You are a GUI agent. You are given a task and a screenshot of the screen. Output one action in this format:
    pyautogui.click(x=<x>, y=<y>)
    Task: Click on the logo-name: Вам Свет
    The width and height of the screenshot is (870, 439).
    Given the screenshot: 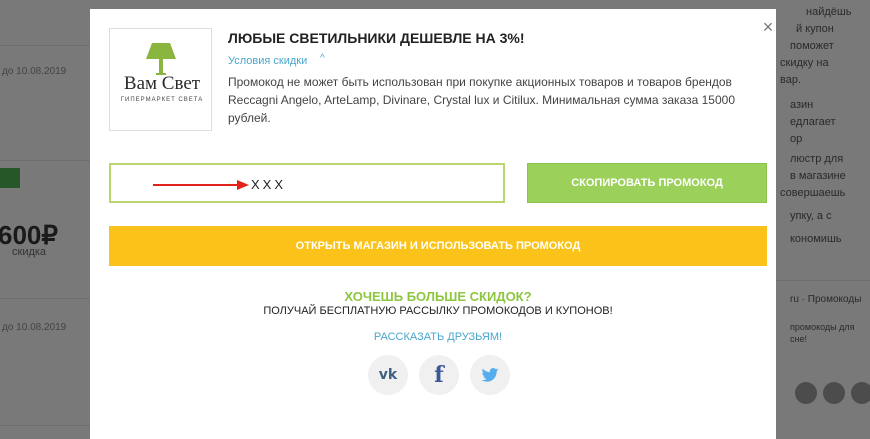 What is the action you would take?
    pyautogui.click(x=162, y=83)
    